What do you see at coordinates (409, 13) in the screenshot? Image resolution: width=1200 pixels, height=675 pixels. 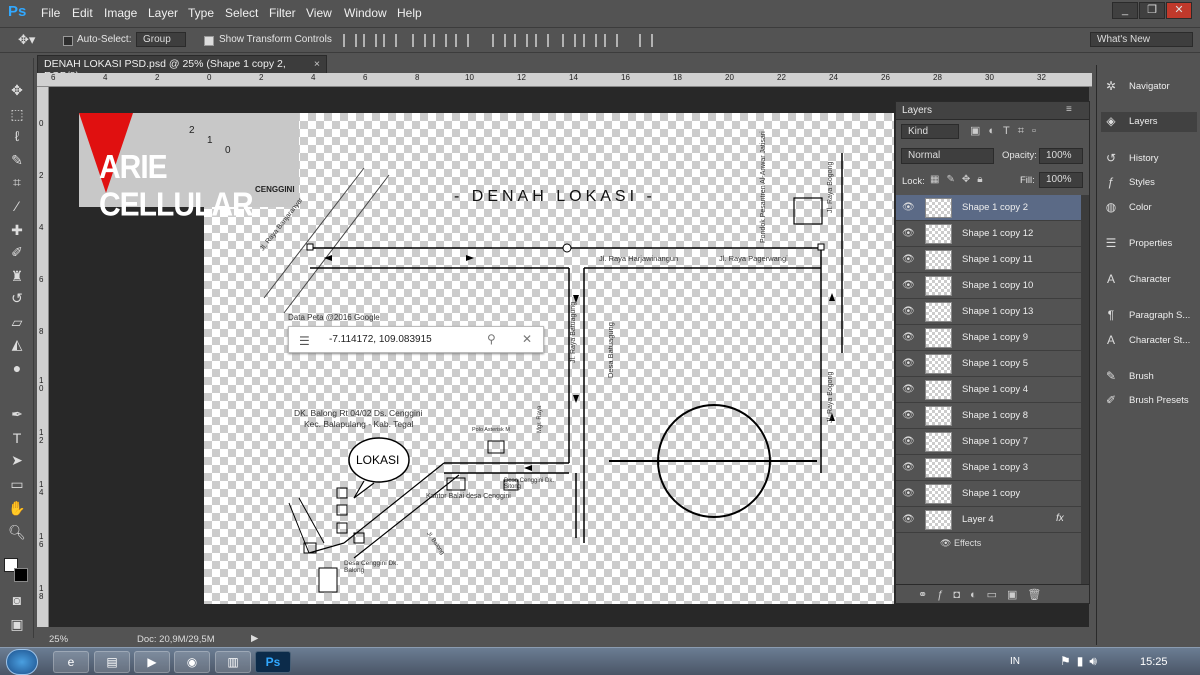 I see `menu-help: Help` at bounding box center [409, 13].